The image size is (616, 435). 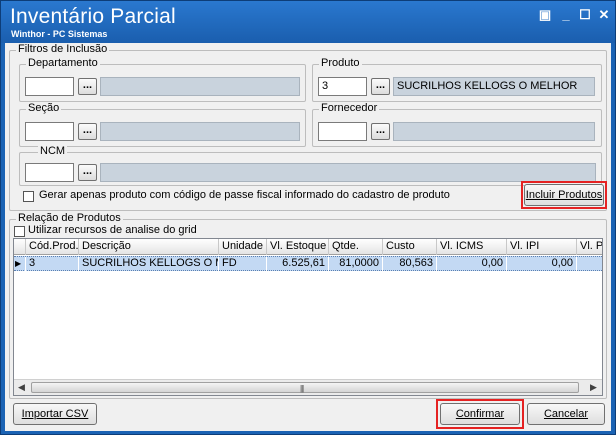 What do you see at coordinates (20, 247) in the screenshot?
I see `grid-header-indicator` at bounding box center [20, 247].